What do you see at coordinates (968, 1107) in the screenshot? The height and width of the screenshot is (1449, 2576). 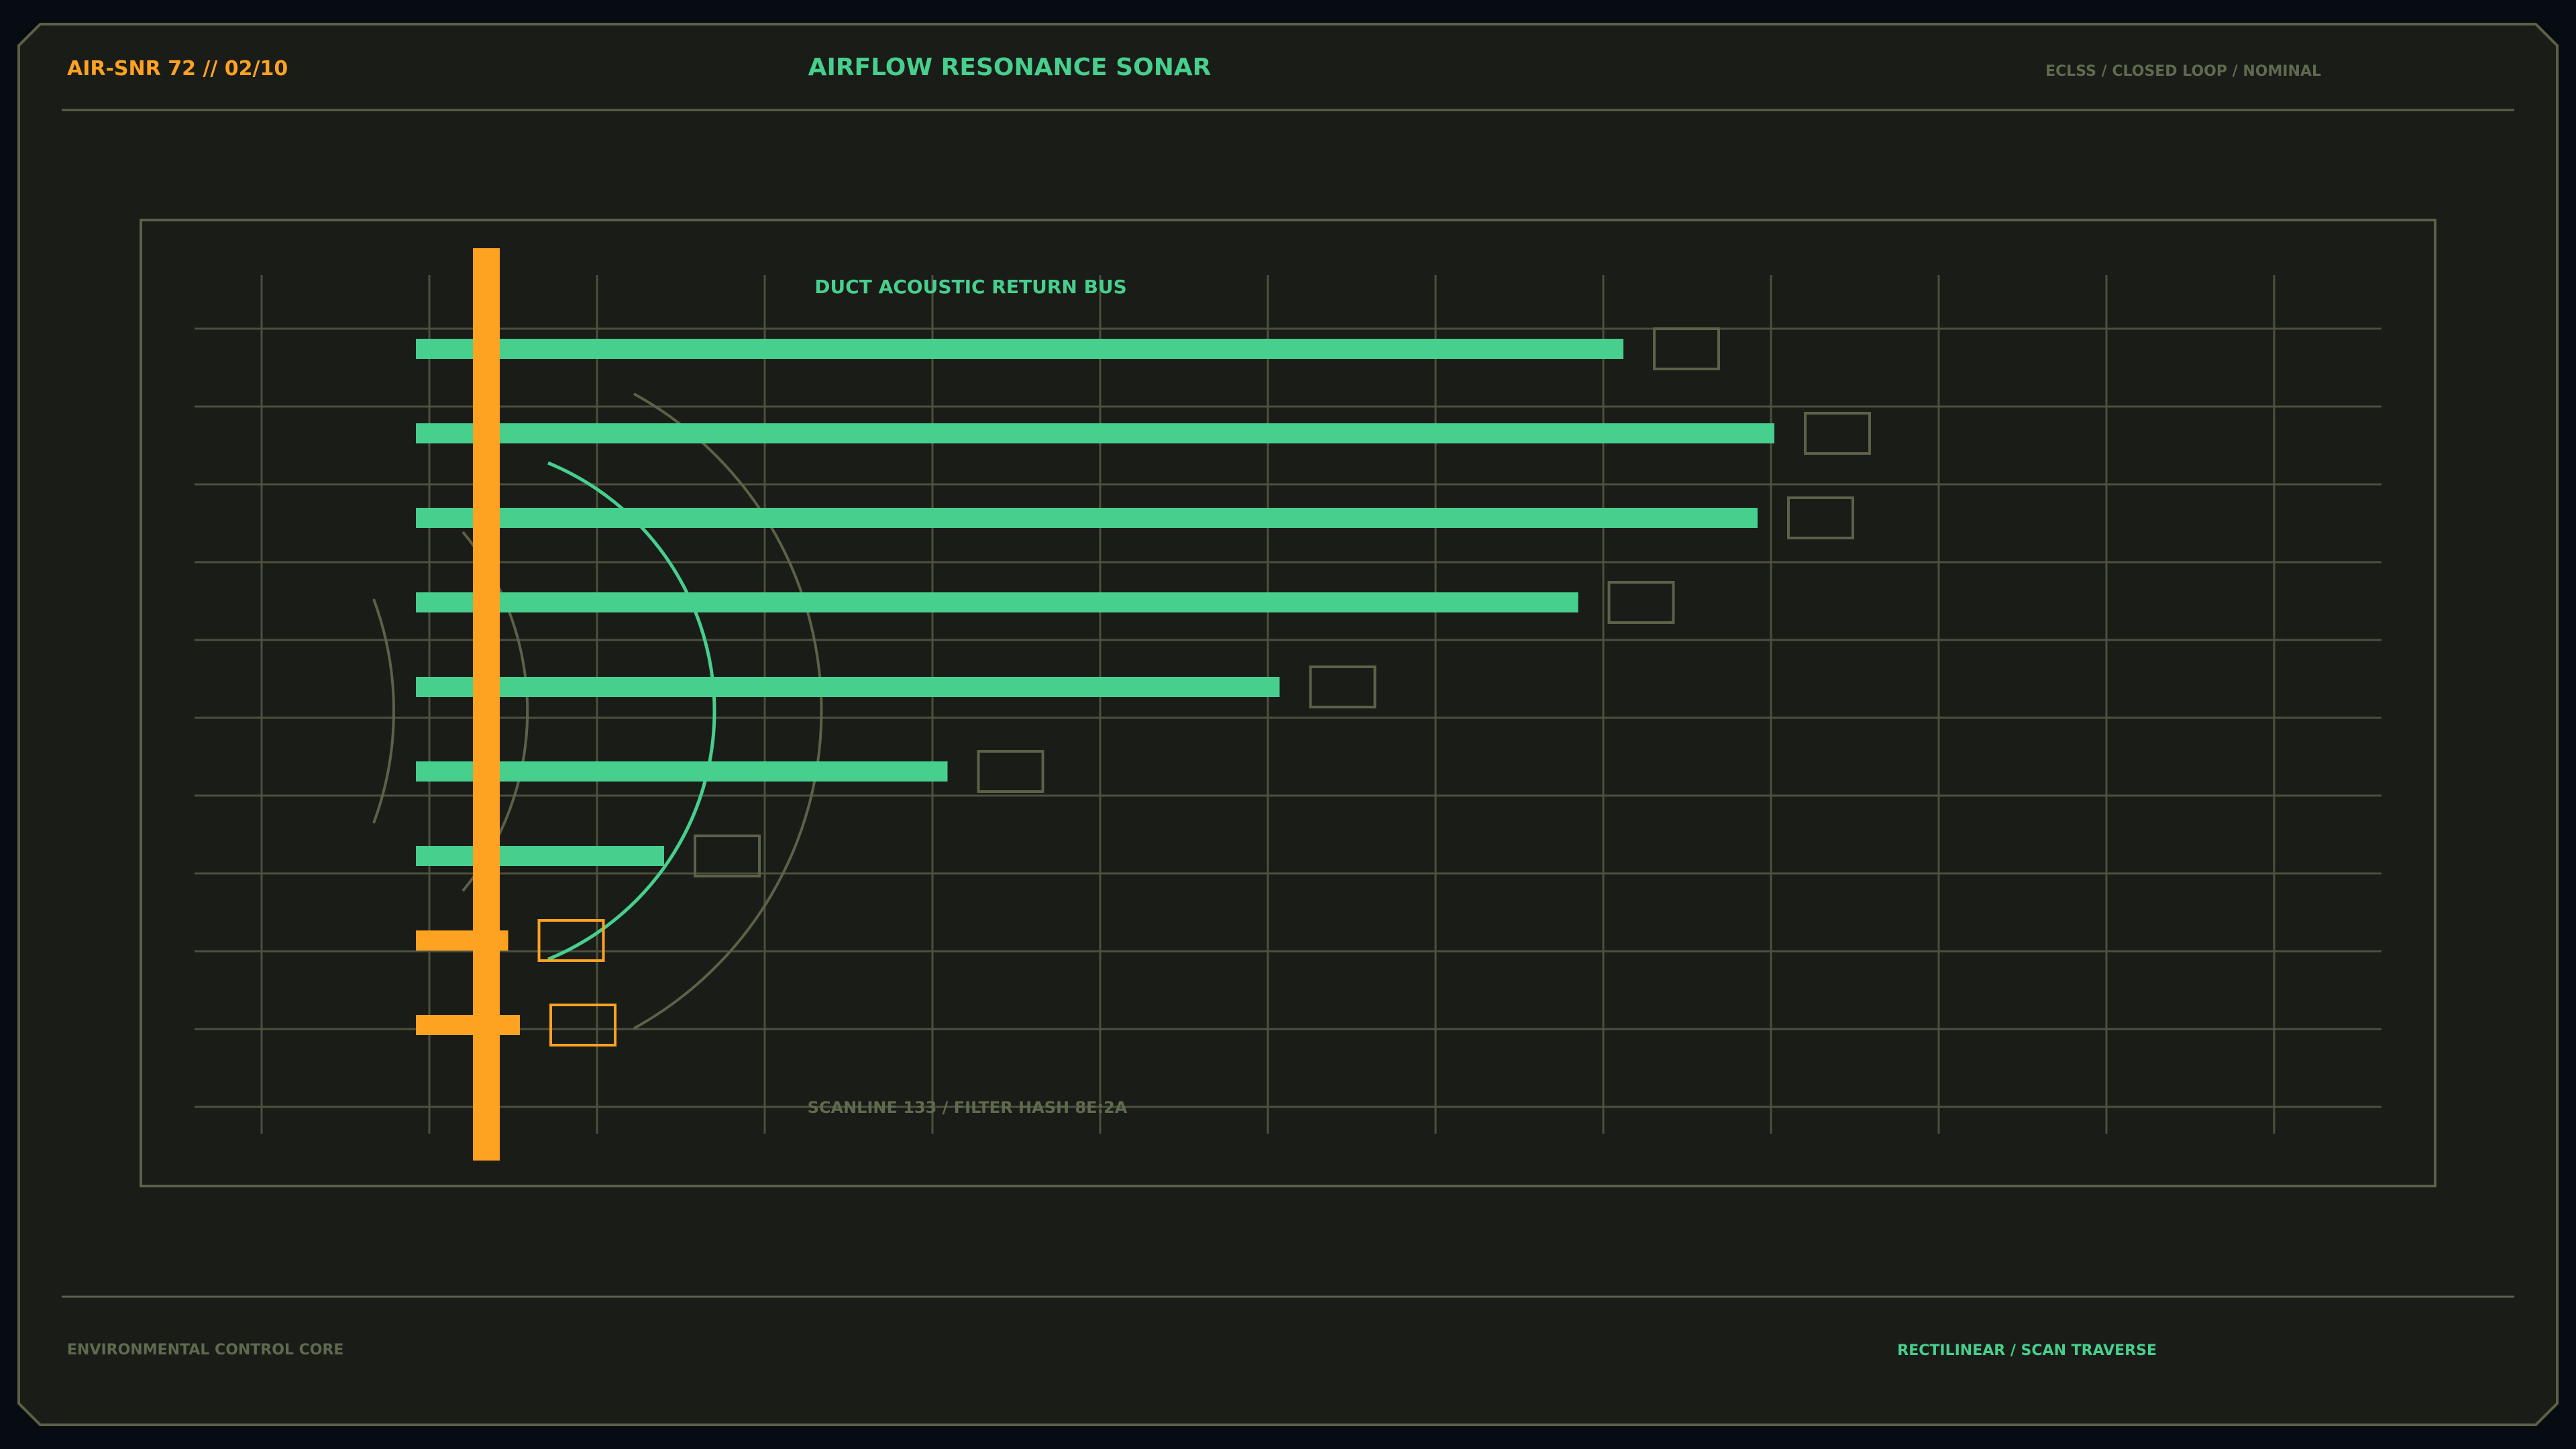 I see `chart-footnote: SCANLINE 133 / FILTER HASH 8E:2A` at bounding box center [968, 1107].